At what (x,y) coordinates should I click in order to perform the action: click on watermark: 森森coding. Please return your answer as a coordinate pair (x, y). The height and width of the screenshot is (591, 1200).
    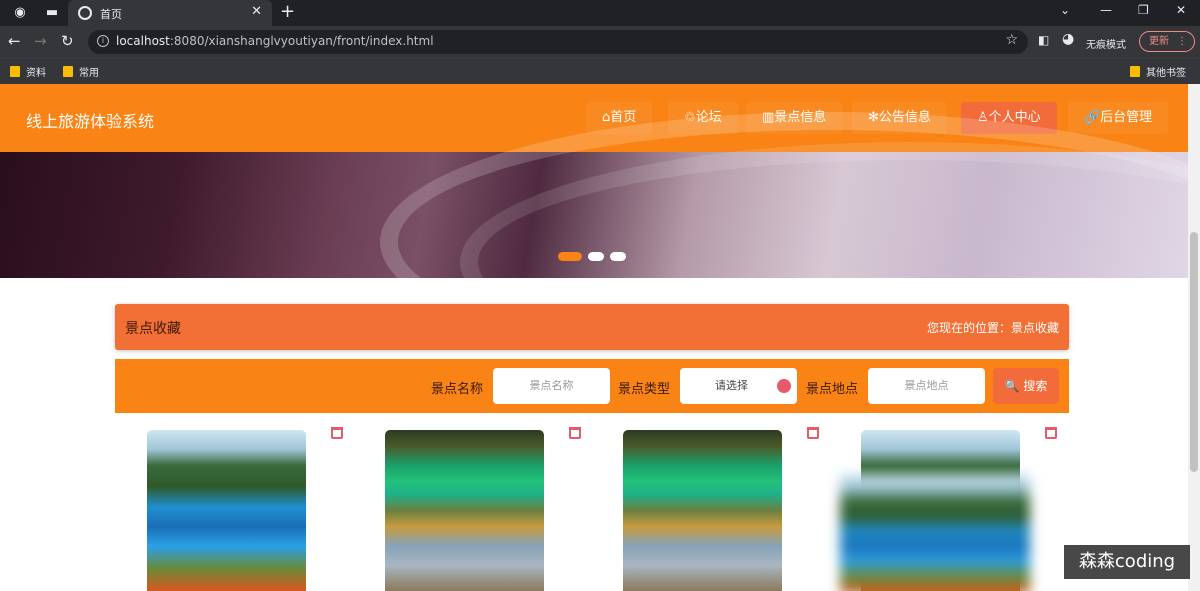
    Looking at the image, I should click on (1127, 562).